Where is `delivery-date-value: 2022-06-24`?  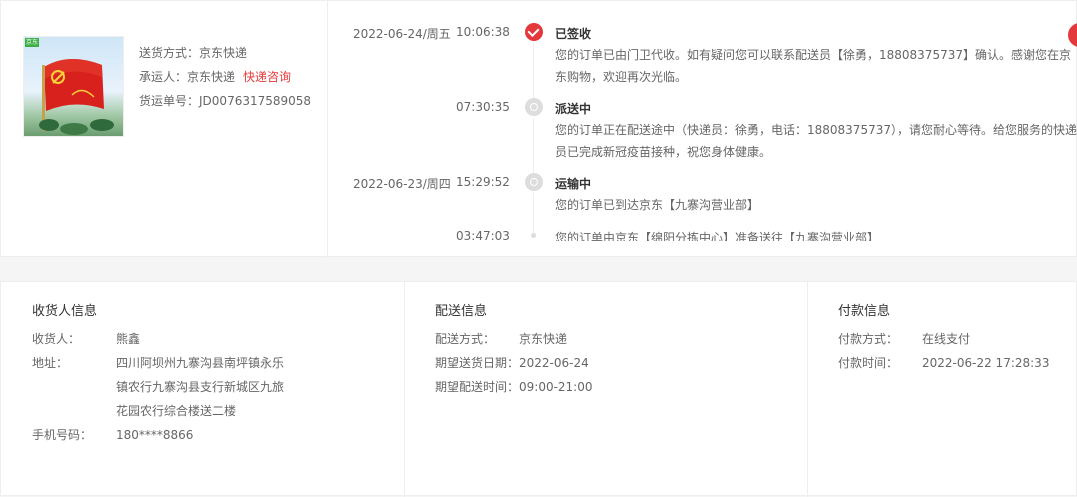 delivery-date-value: 2022-06-24 is located at coordinates (554, 363).